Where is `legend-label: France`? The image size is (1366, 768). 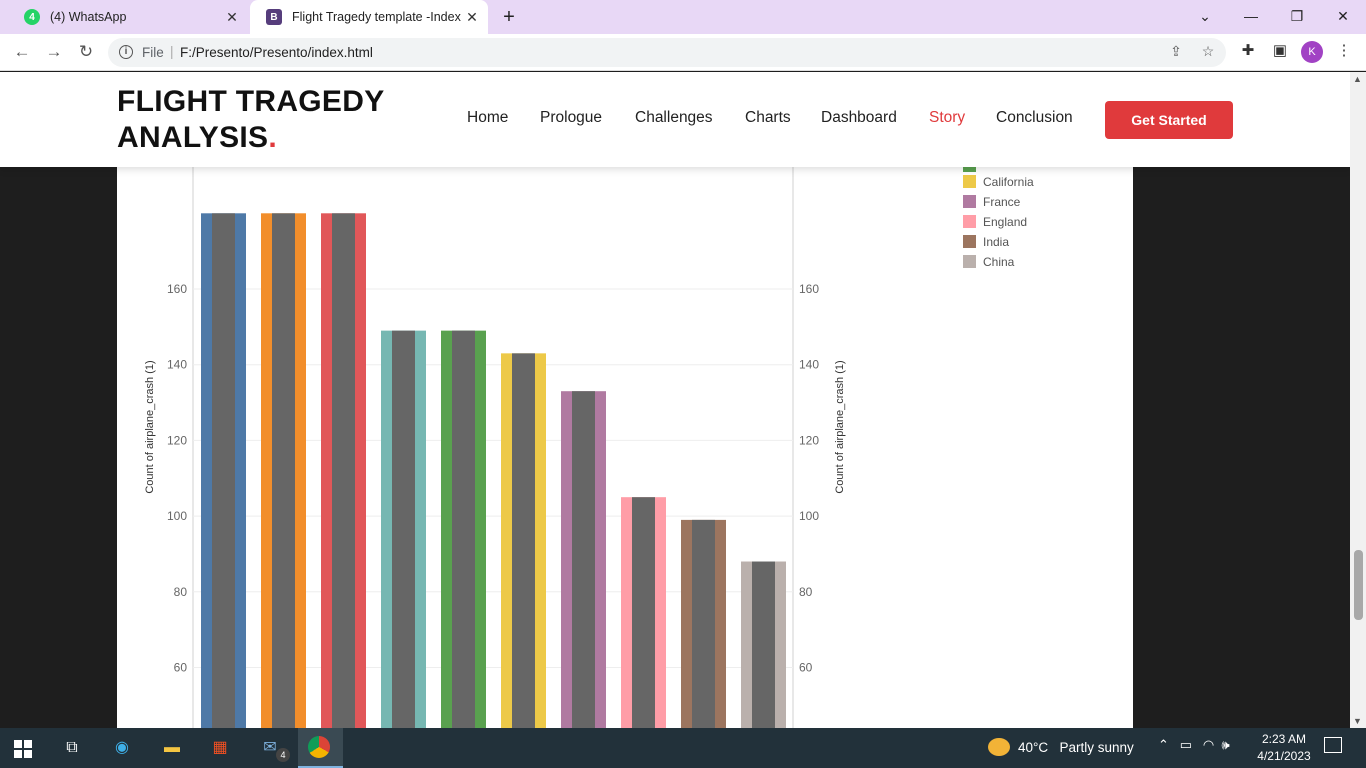
legend-label: France is located at coordinates (1002, 202).